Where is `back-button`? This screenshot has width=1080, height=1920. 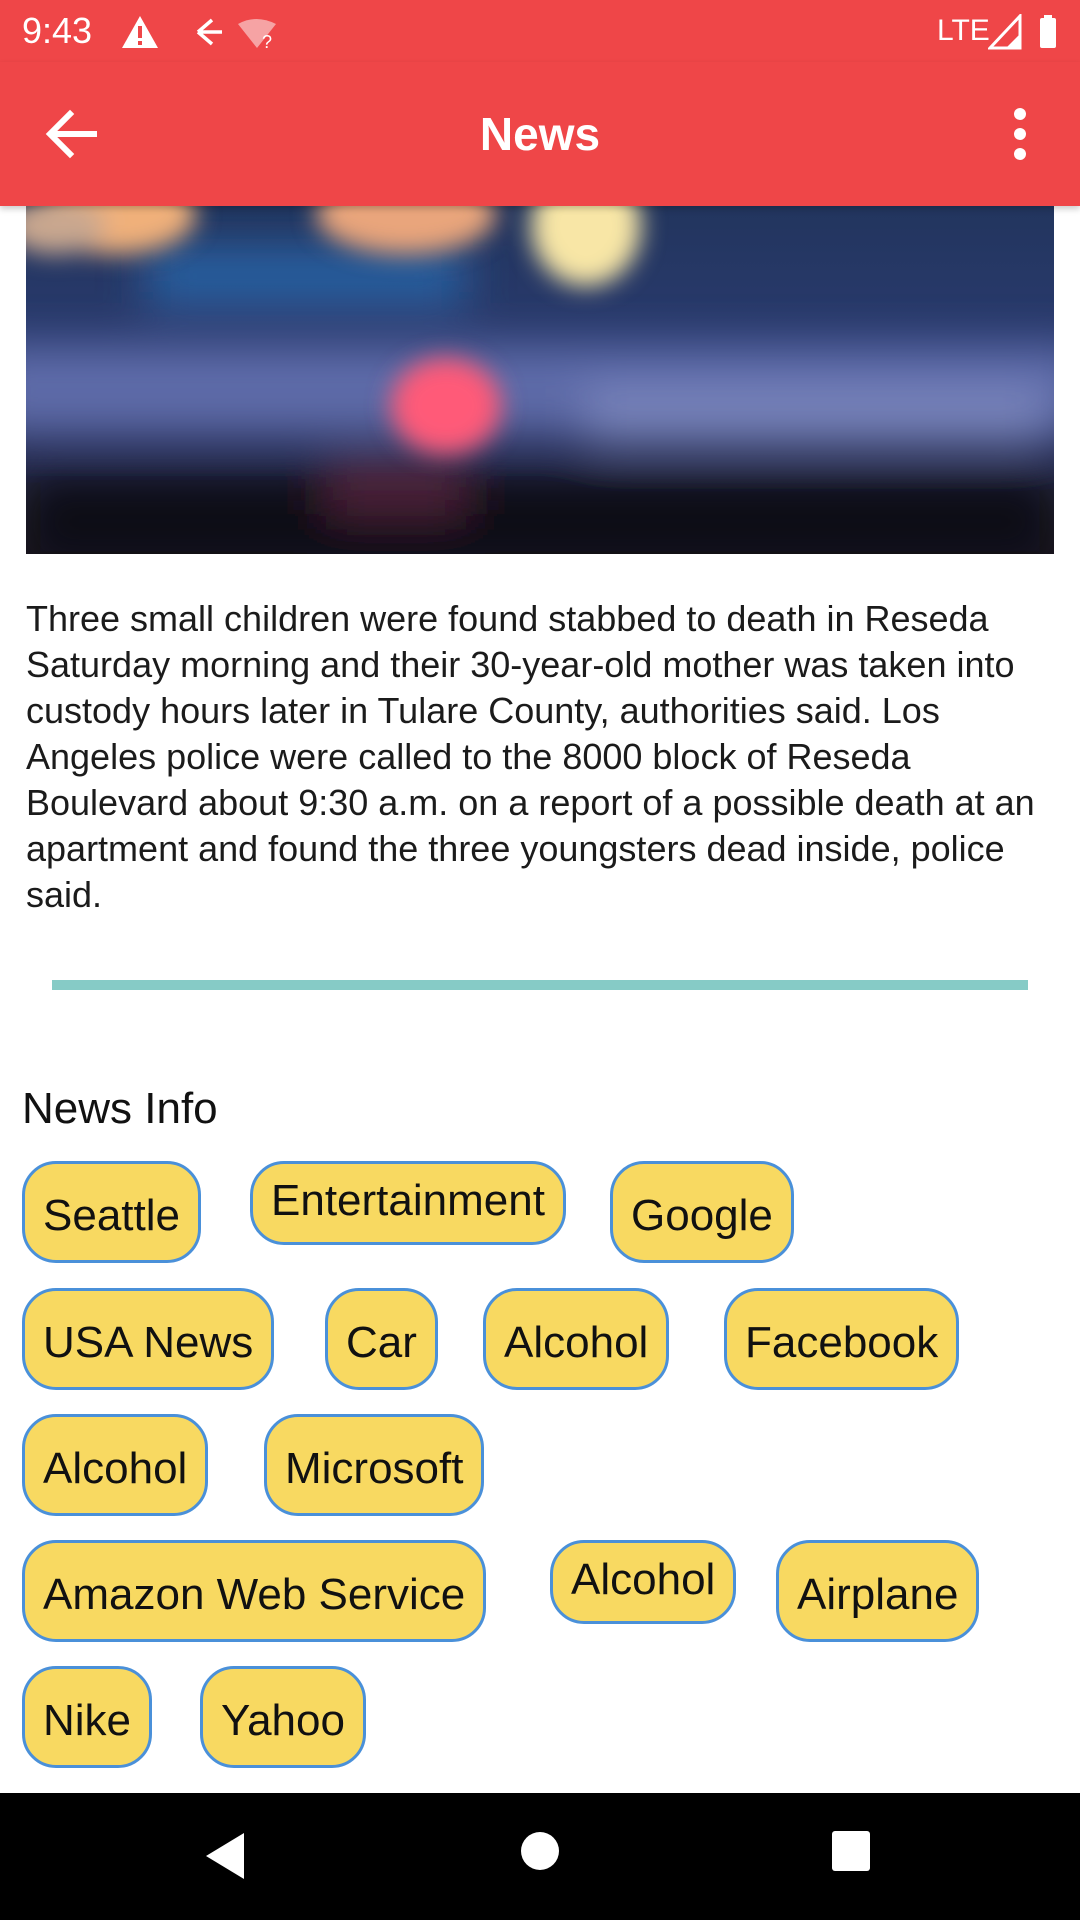
back-button is located at coordinates (72, 134).